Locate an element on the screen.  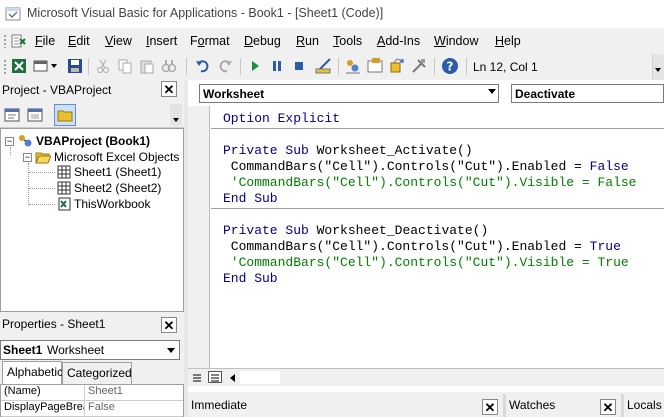
project-toolbar is located at coordinates (92, 115).